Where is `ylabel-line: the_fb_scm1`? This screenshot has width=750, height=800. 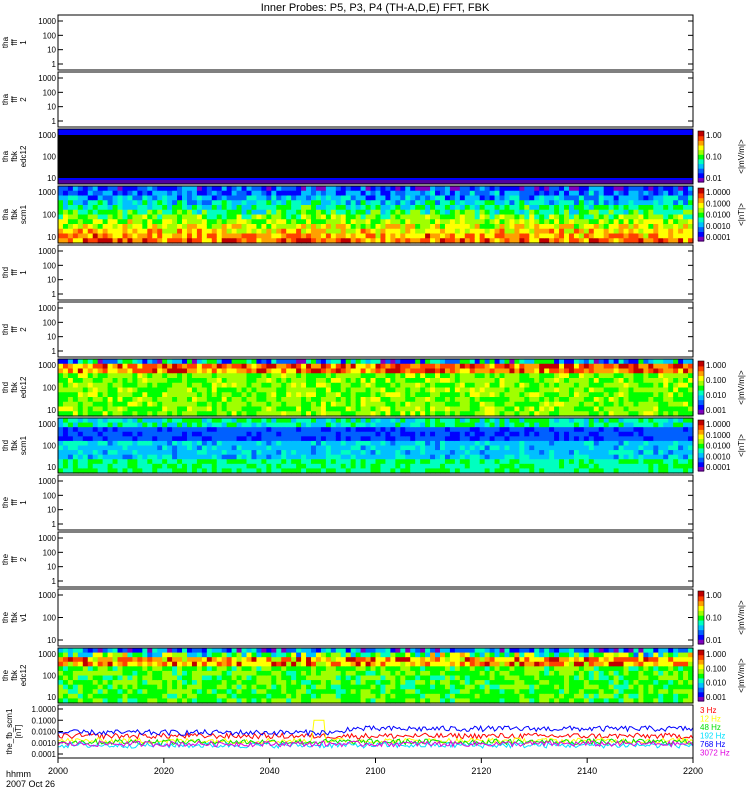
ylabel-line: the_fb_scm1 is located at coordinates (9, 731).